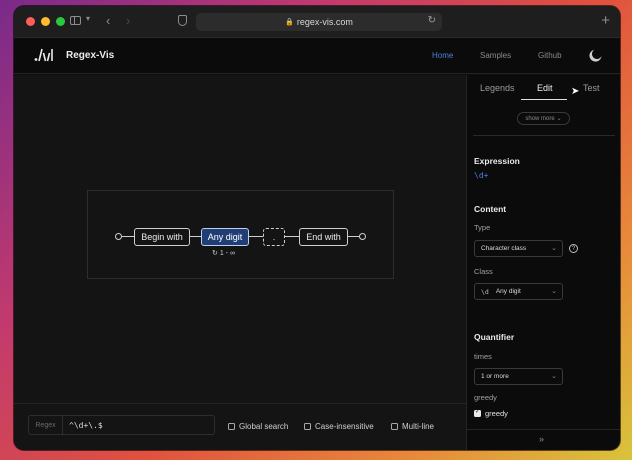 This screenshot has width=632, height=460. What do you see at coordinates (231, 426) in the screenshot?
I see `global-search-checkbox` at bounding box center [231, 426].